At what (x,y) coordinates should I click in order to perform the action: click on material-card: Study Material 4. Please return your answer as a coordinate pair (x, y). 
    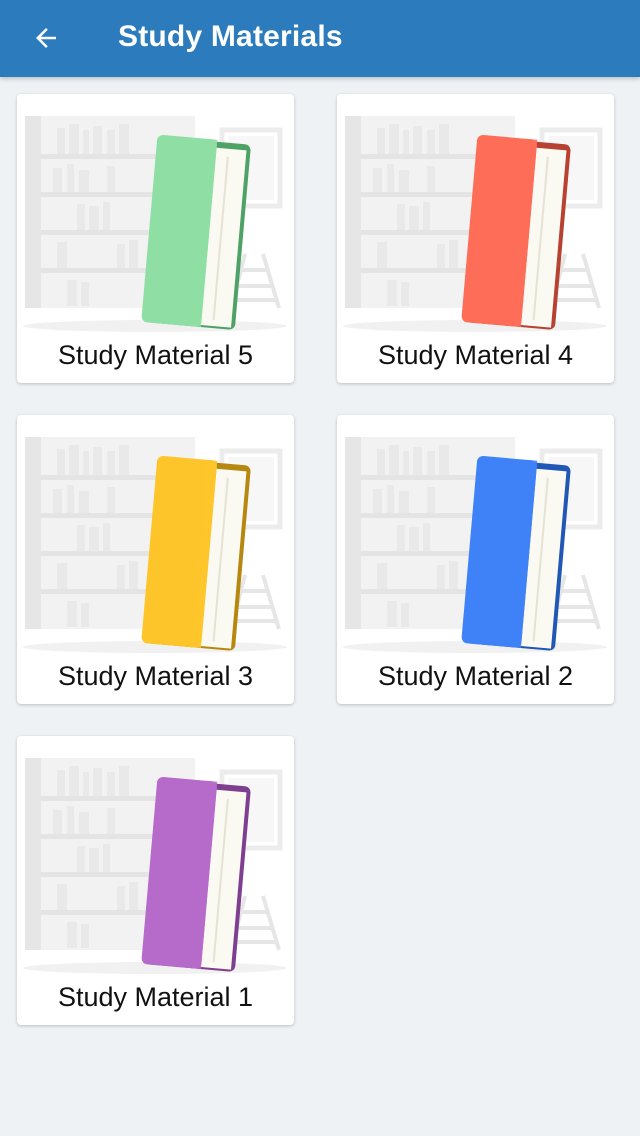
    Looking at the image, I should click on (475, 238).